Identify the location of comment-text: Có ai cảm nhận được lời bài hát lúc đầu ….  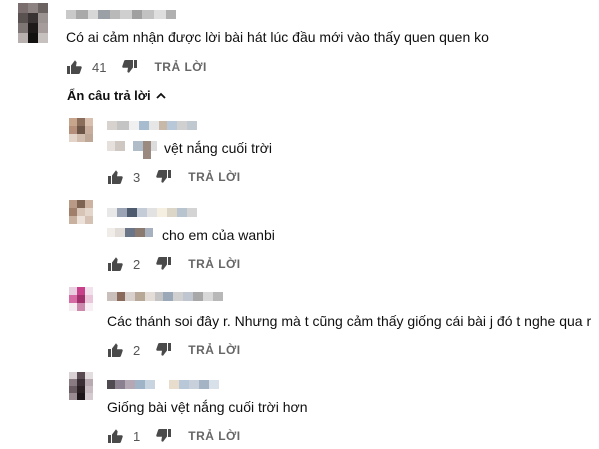
(277, 37).